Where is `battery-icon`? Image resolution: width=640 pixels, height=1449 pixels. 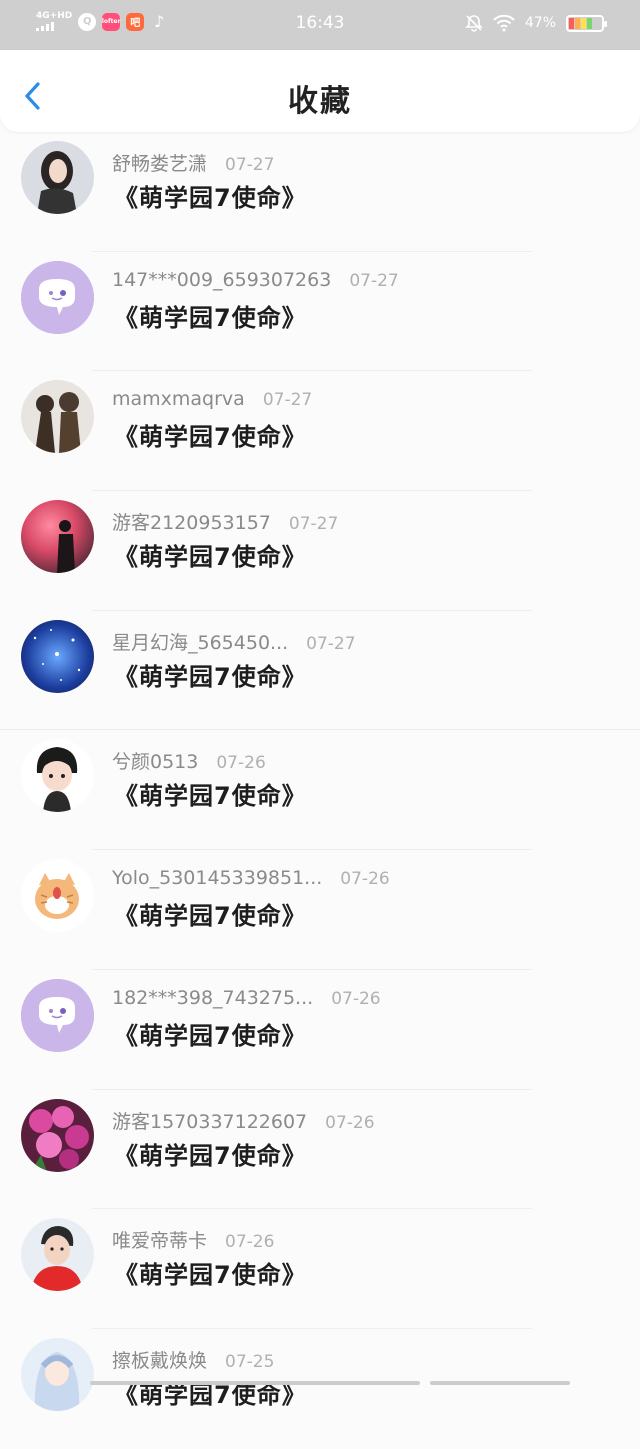 battery-icon is located at coordinates (586, 23).